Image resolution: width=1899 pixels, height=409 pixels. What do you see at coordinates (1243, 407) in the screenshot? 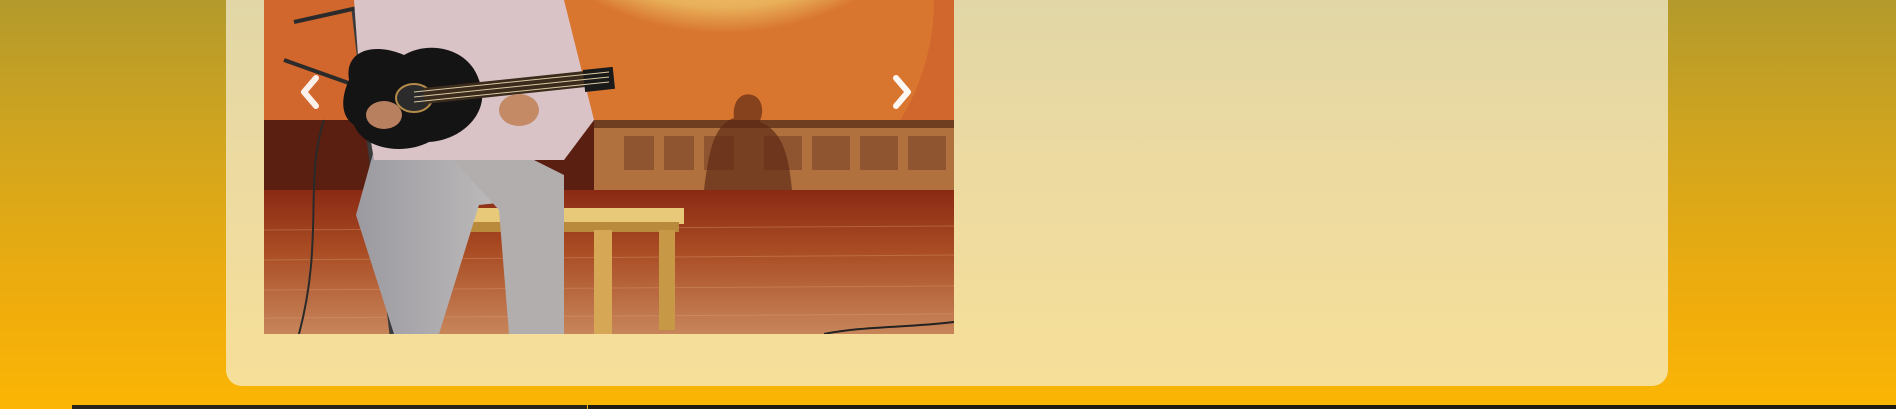
I see `footer-segment-right` at bounding box center [1243, 407].